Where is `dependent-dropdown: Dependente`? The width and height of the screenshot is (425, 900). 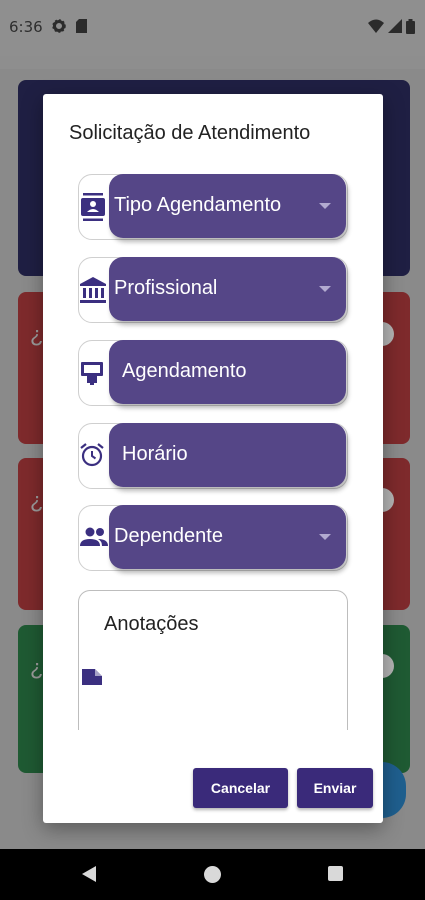
dependent-dropdown: Dependente is located at coordinates (213, 538).